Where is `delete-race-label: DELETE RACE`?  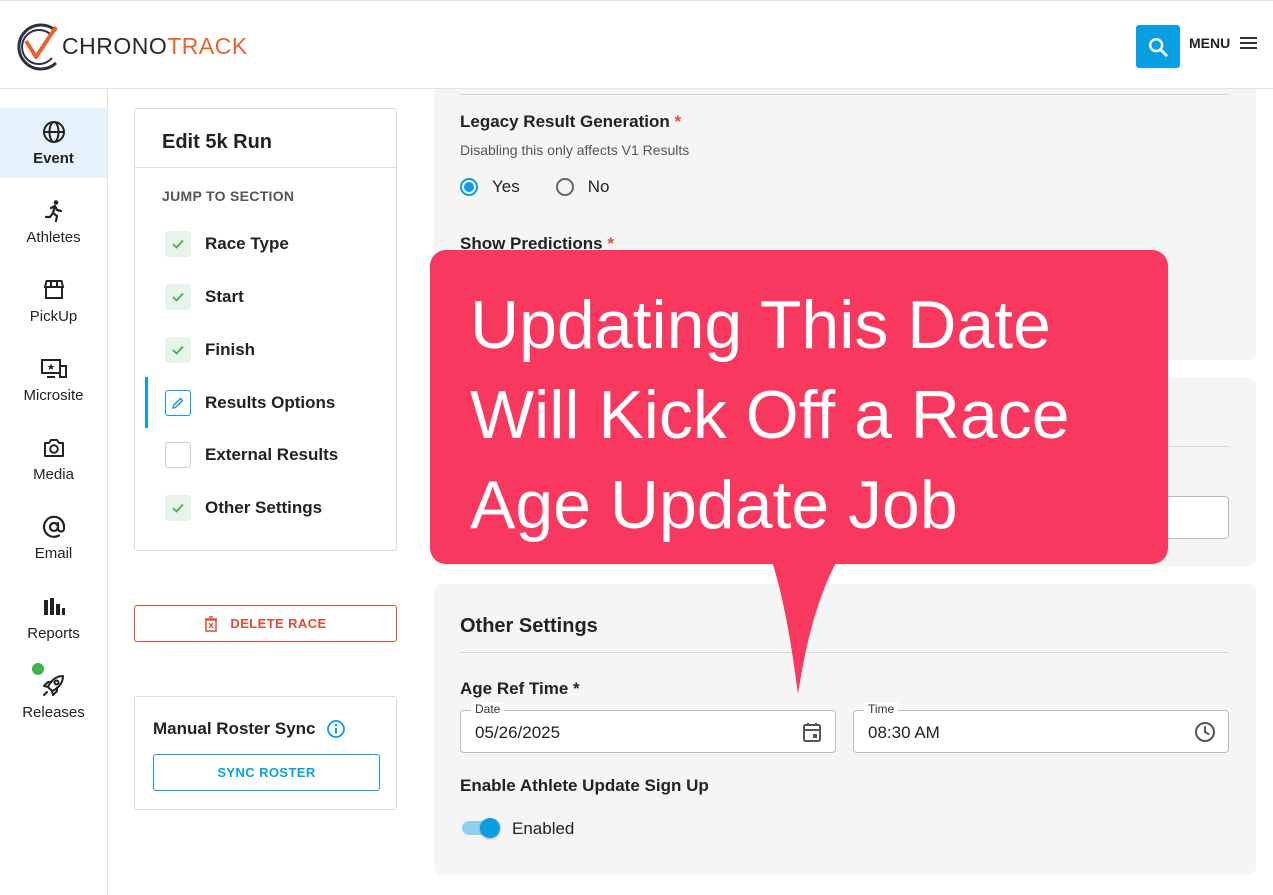 delete-race-label: DELETE RACE is located at coordinates (278, 623).